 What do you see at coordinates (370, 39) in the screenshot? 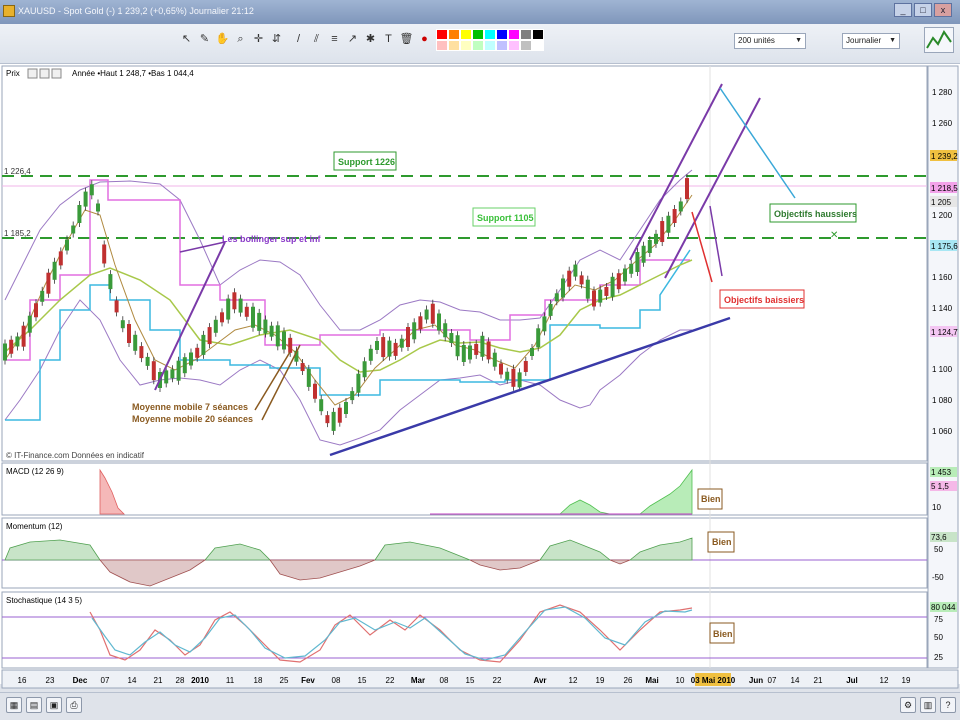
I see `gann-tool-icon: ✱` at bounding box center [370, 39].